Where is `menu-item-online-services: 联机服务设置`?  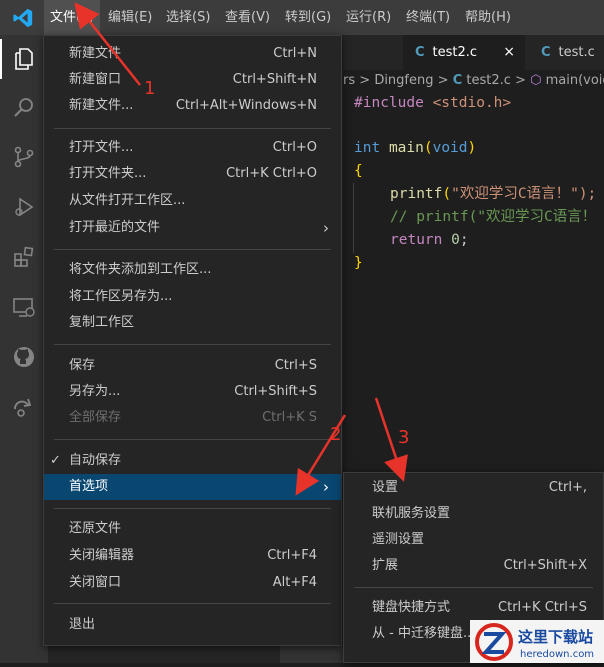
menu-item-online-services: 联机服务设置 is located at coordinates (473, 514).